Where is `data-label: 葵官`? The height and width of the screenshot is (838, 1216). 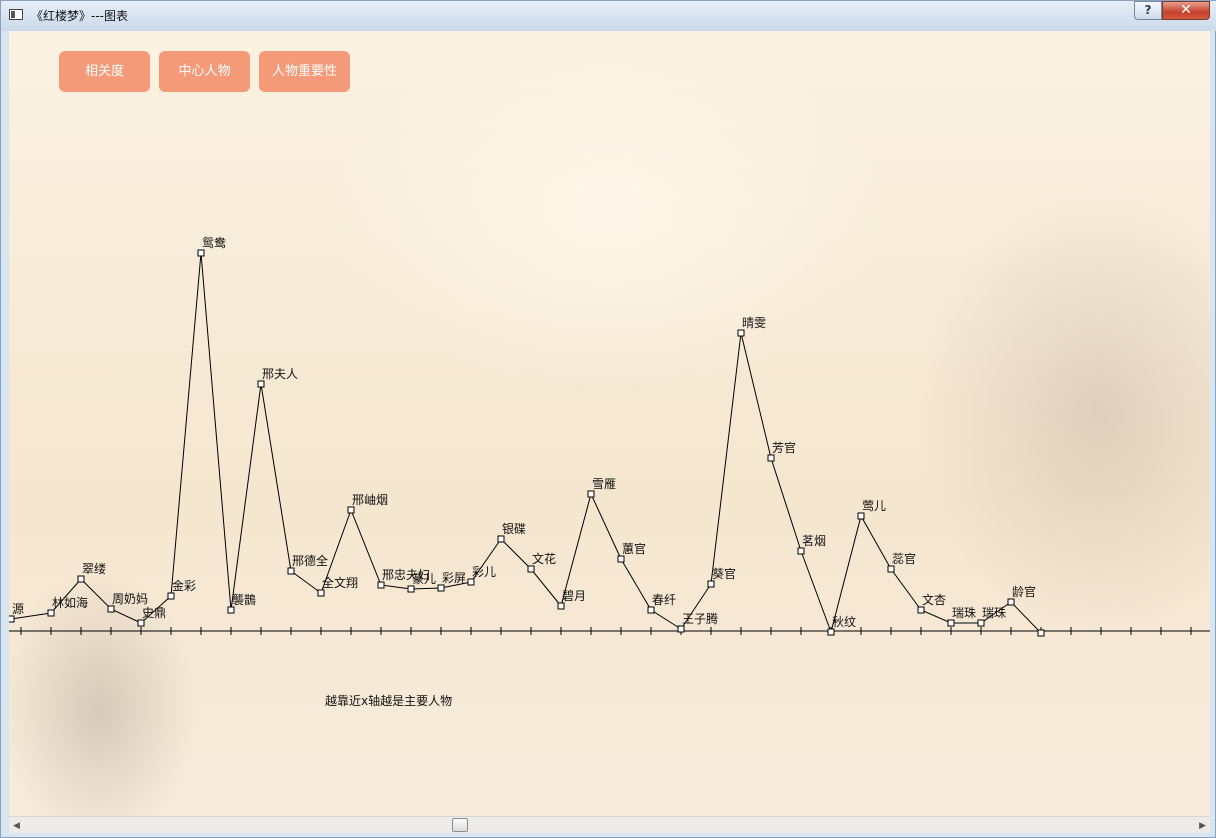
data-label: 葵官 is located at coordinates (724, 573).